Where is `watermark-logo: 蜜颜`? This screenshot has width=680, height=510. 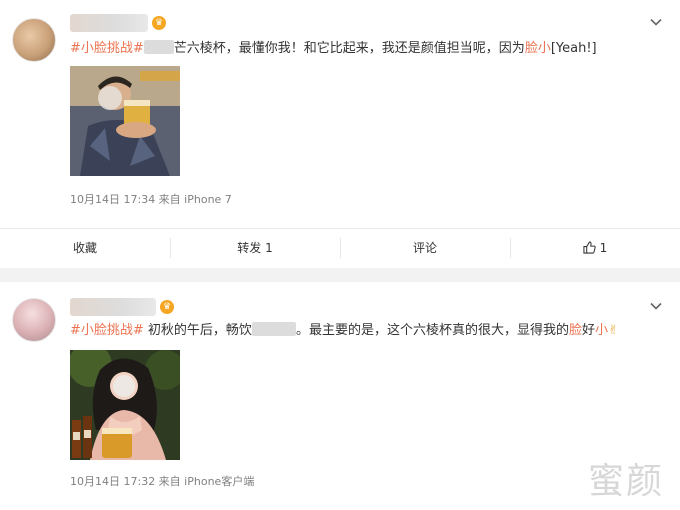 watermark-logo: 蜜颜 is located at coordinates (625, 481).